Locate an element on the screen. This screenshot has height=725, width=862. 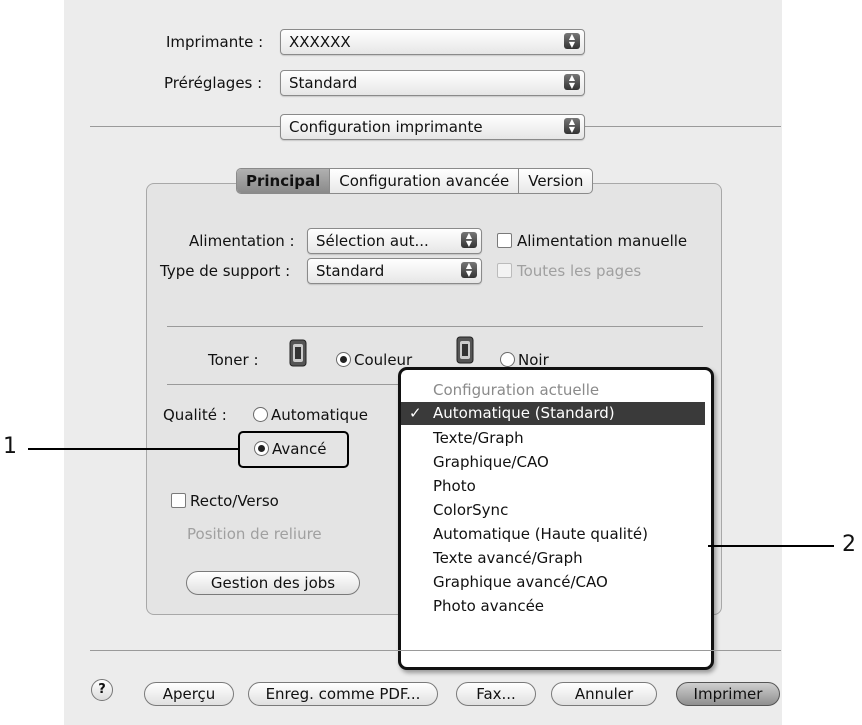
menu-item: Texte avancé/Graph is located at coordinates (553, 558).